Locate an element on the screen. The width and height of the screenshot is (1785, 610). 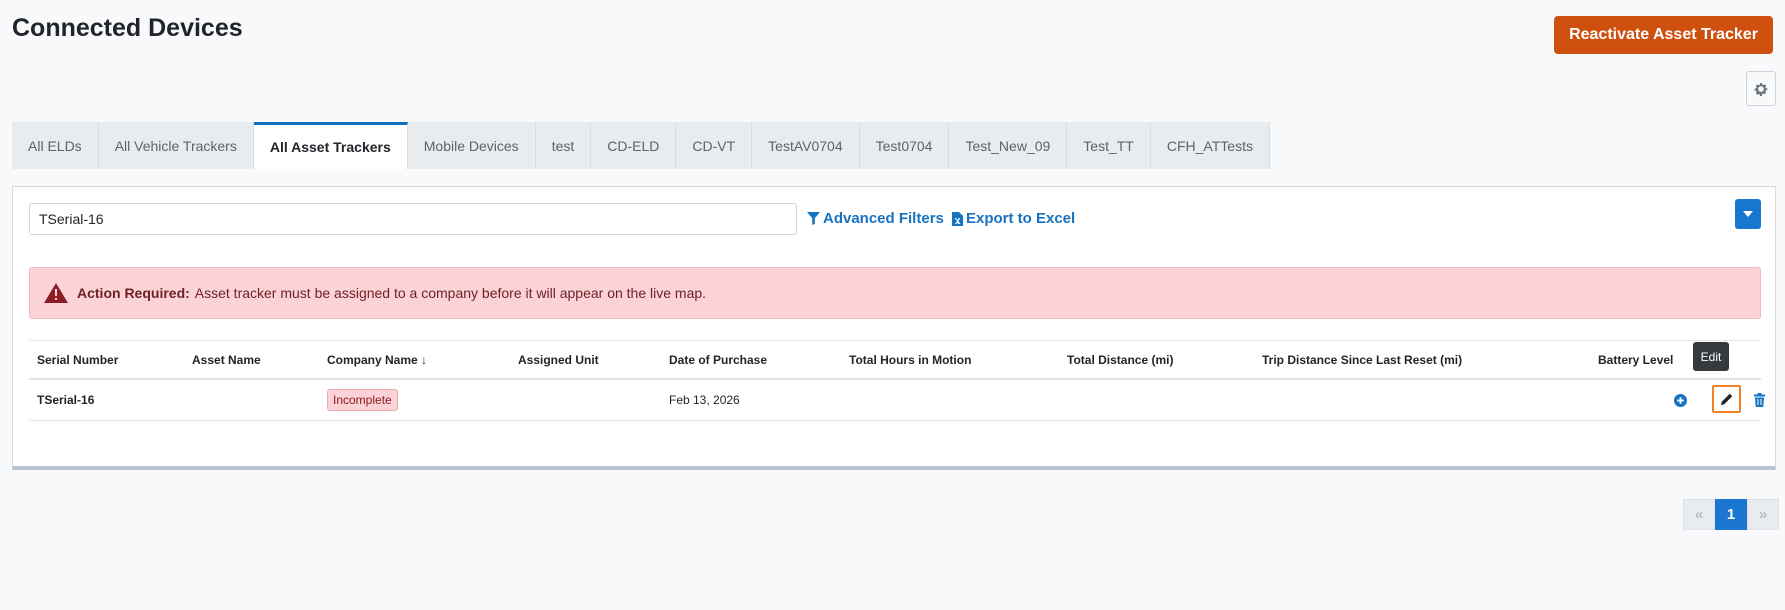
header-company-name: Company Name ↓ is located at coordinates (377, 360).